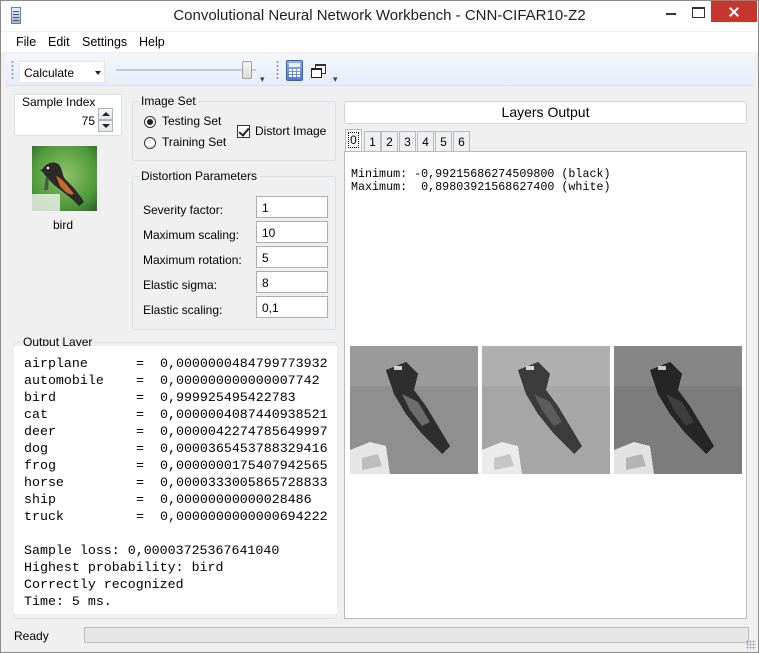 The image size is (759, 653). Describe the element at coordinates (40, 397) in the screenshot. I see `class-name: bird` at that location.